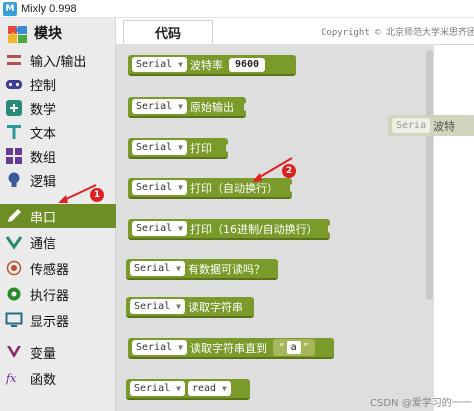 Image resolution: width=474 pixels, height=411 pixels. What do you see at coordinates (14, 352) in the screenshot?
I see `variable-icon` at bounding box center [14, 352].